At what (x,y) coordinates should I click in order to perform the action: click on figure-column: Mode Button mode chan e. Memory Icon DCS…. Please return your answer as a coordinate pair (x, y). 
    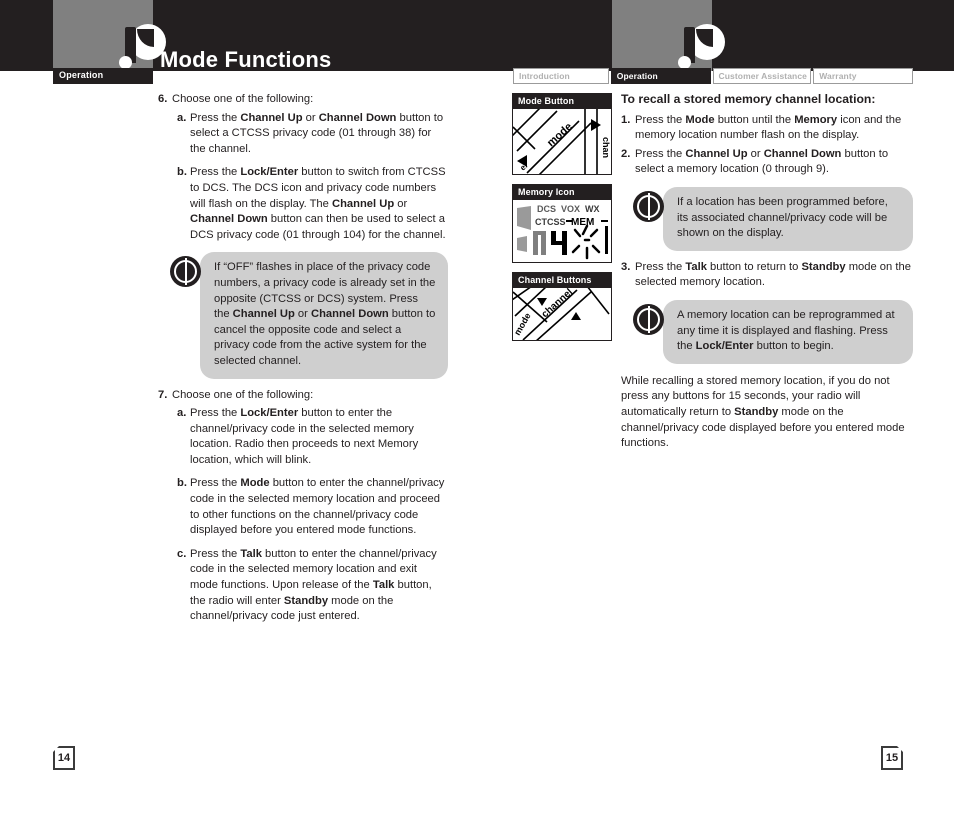
    Looking at the image, I should click on (562, 221).